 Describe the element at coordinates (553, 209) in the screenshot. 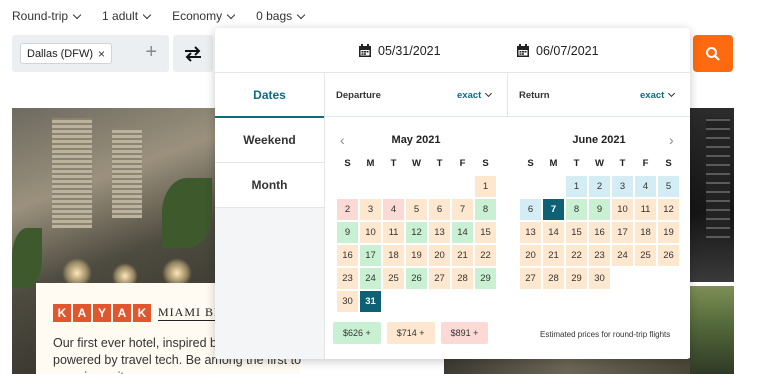

I see `calendar-day-selected: 7` at that location.